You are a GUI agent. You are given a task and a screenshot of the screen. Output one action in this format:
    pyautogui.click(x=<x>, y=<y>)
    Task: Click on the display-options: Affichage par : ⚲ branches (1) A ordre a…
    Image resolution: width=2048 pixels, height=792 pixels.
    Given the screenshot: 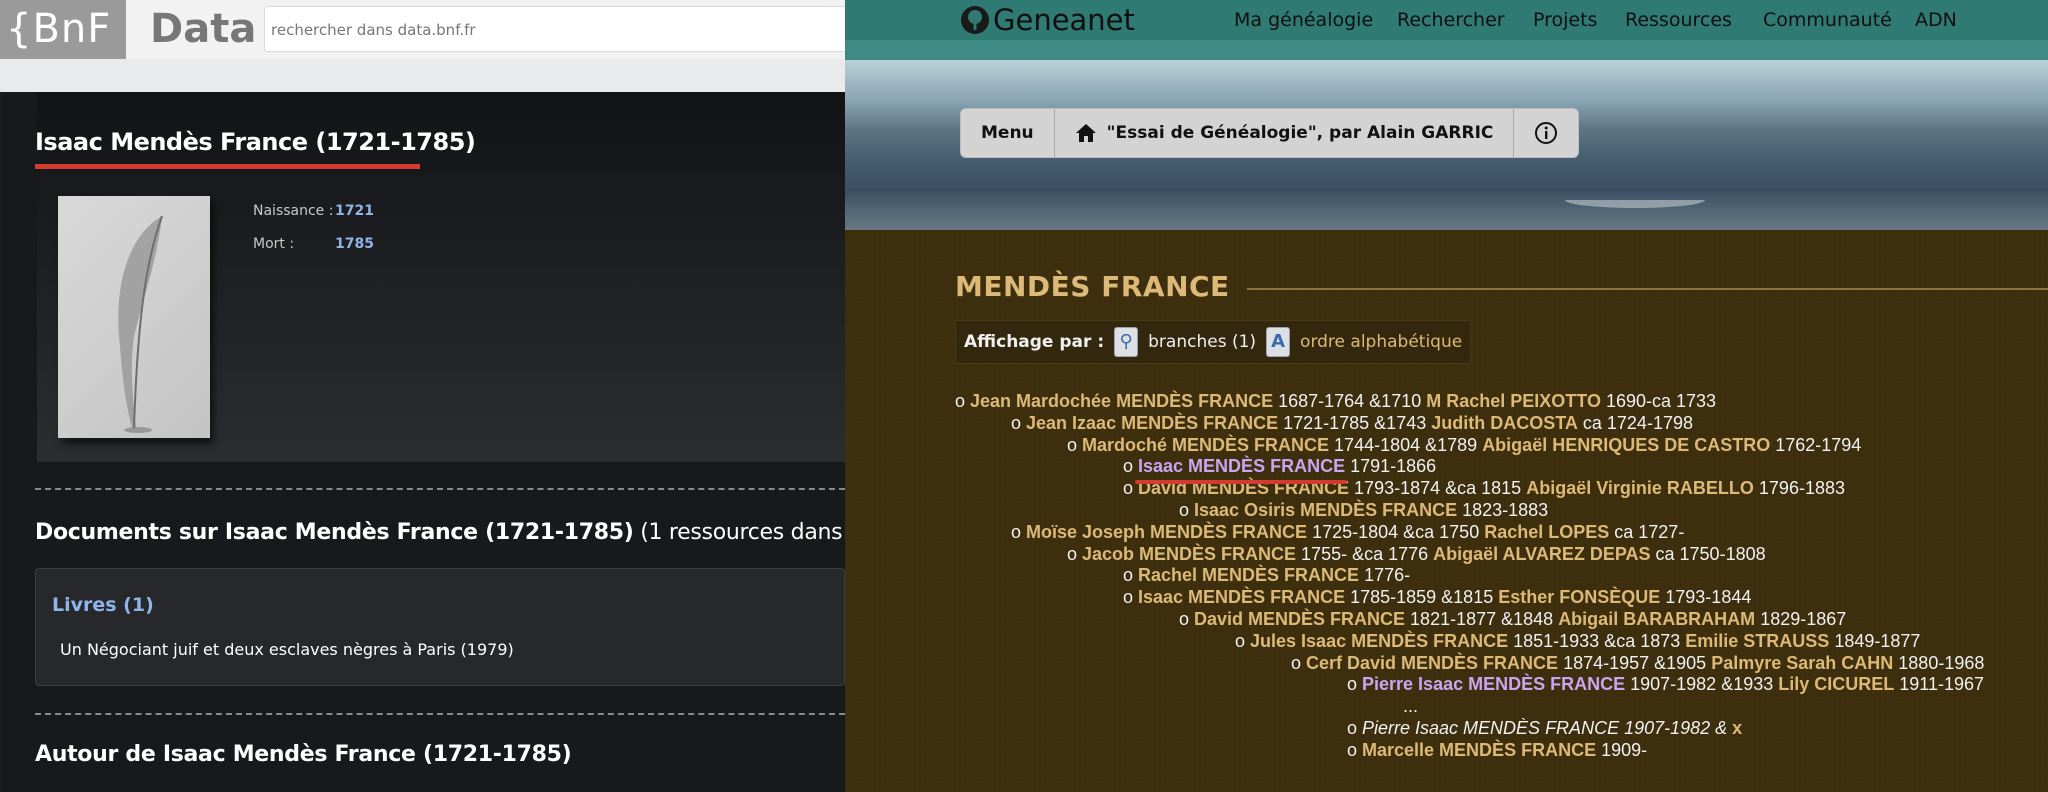 What is the action you would take?
    pyautogui.click(x=1213, y=342)
    